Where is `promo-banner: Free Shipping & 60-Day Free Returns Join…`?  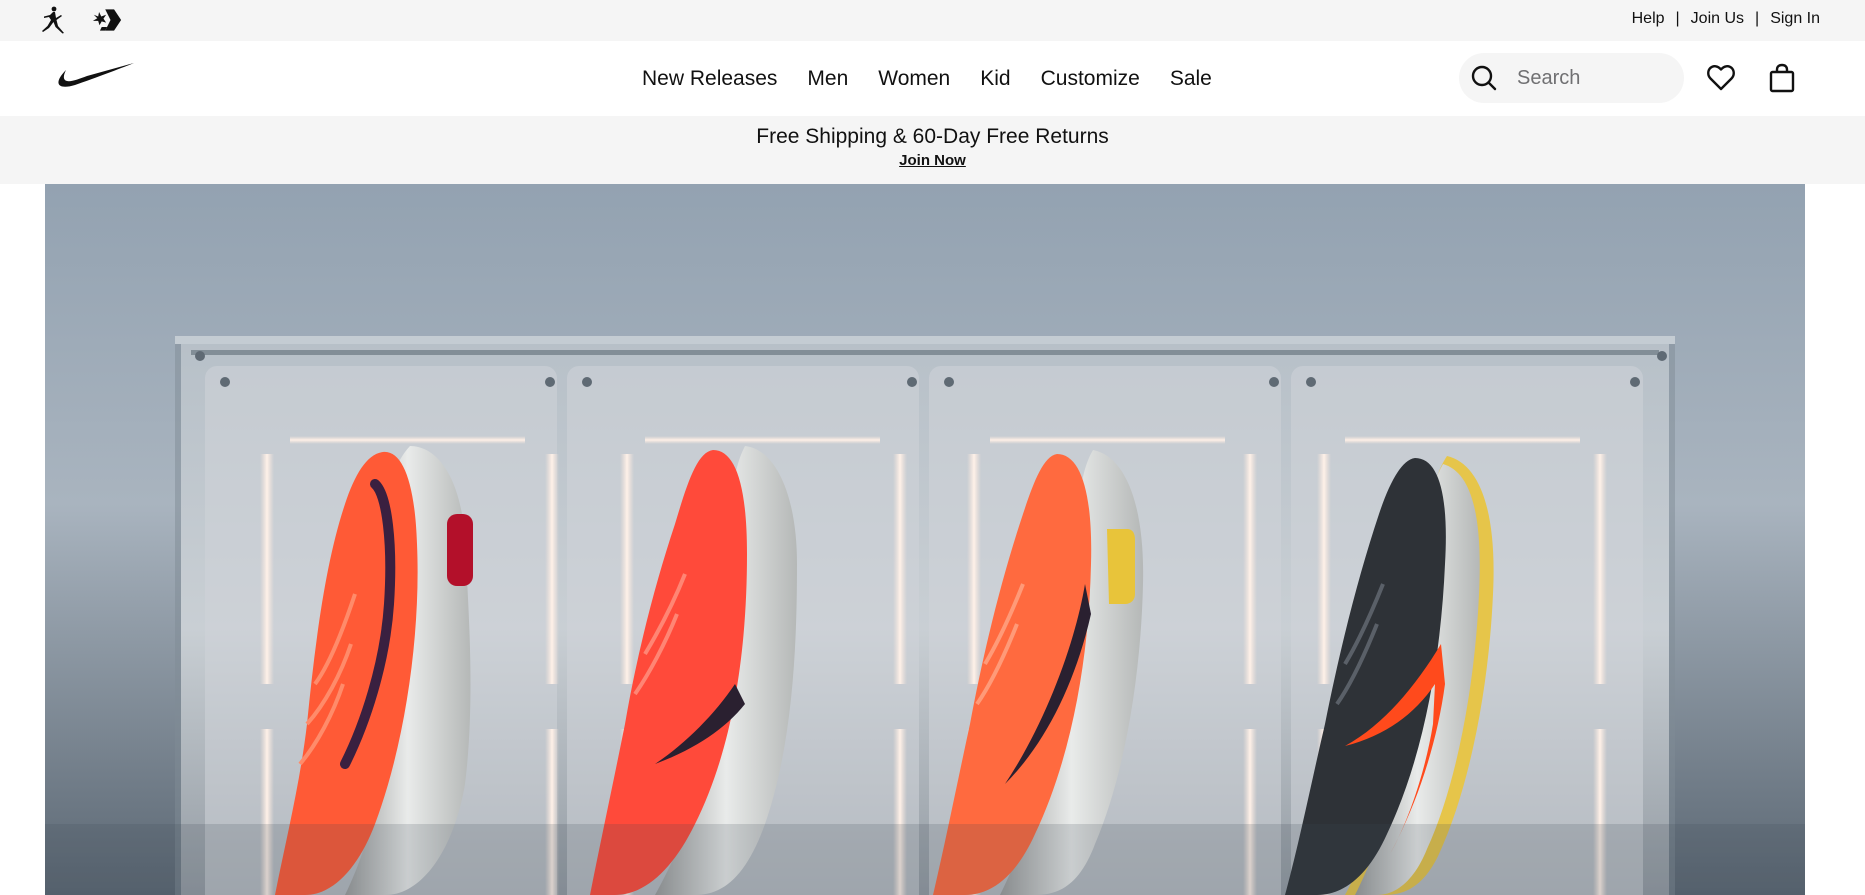
promo-banner: Free Shipping & 60-Day Free Returns Join… is located at coordinates (932, 150).